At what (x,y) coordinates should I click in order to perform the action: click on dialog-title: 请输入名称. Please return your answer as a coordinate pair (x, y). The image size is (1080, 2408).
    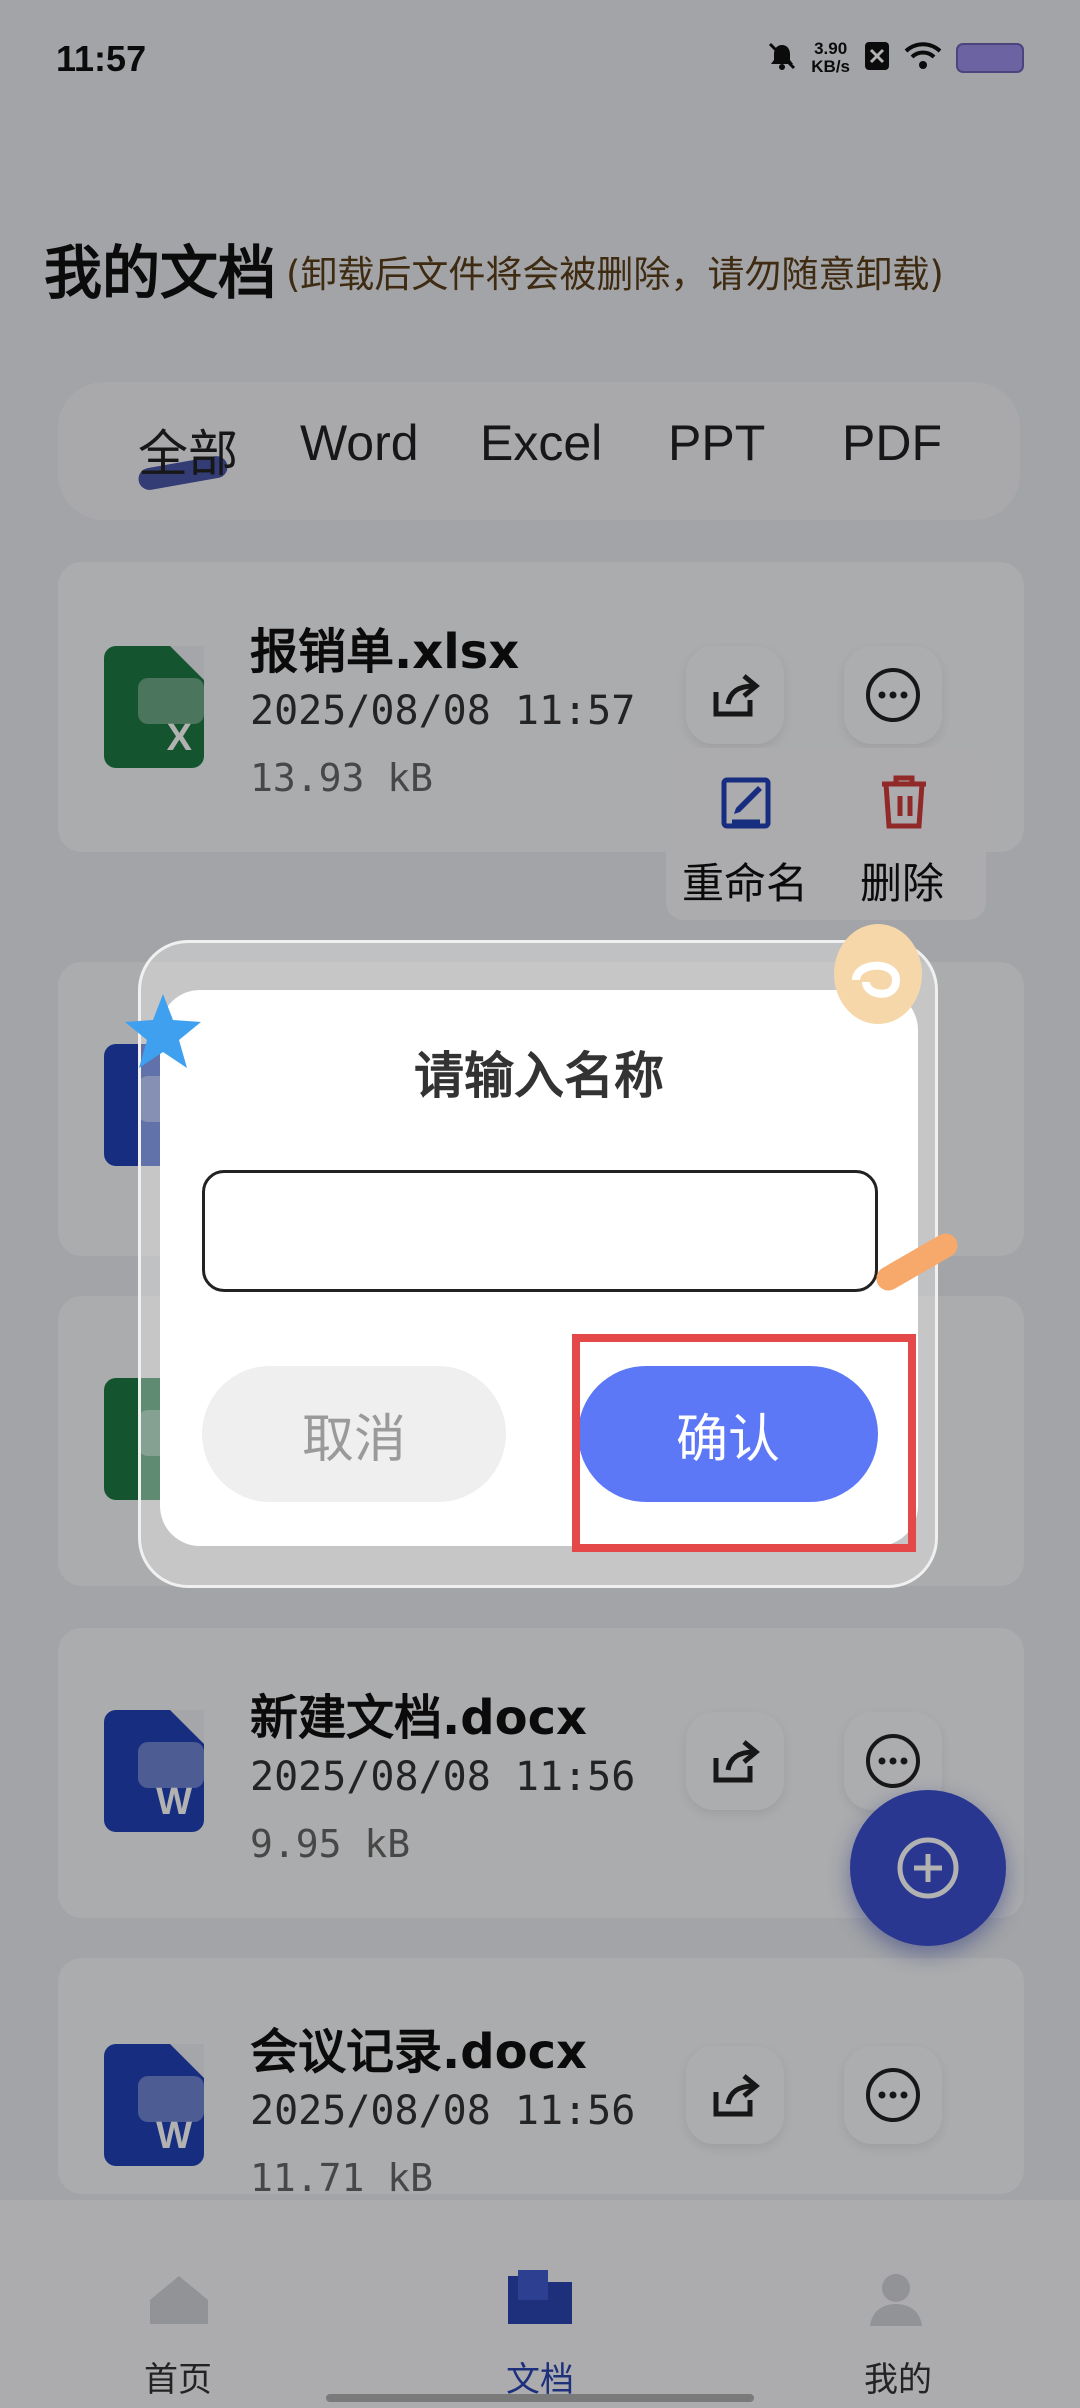
    Looking at the image, I should click on (539, 1076).